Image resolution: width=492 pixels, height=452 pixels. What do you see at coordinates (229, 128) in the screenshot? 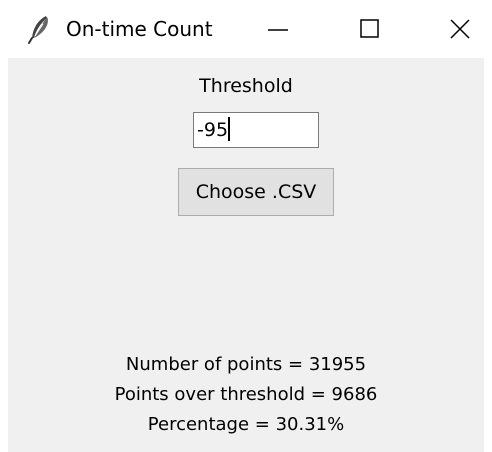
I see `text-caret` at bounding box center [229, 128].